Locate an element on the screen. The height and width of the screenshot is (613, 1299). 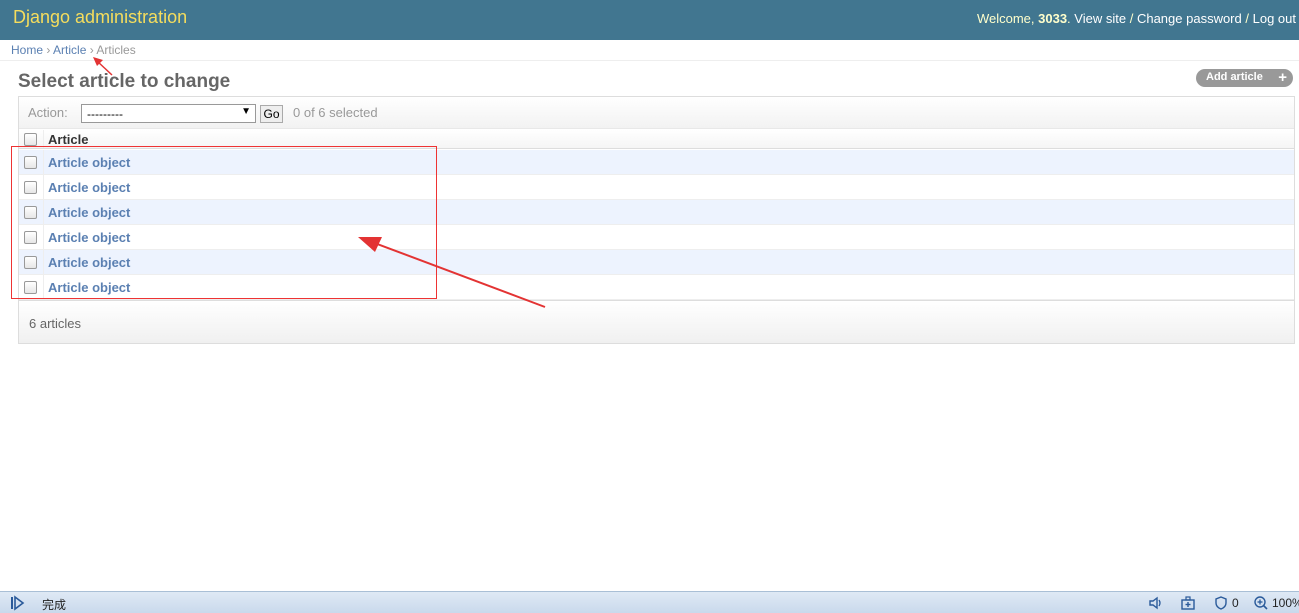
browser-statusbar: 完成 0 100% is located at coordinates (649, 602).